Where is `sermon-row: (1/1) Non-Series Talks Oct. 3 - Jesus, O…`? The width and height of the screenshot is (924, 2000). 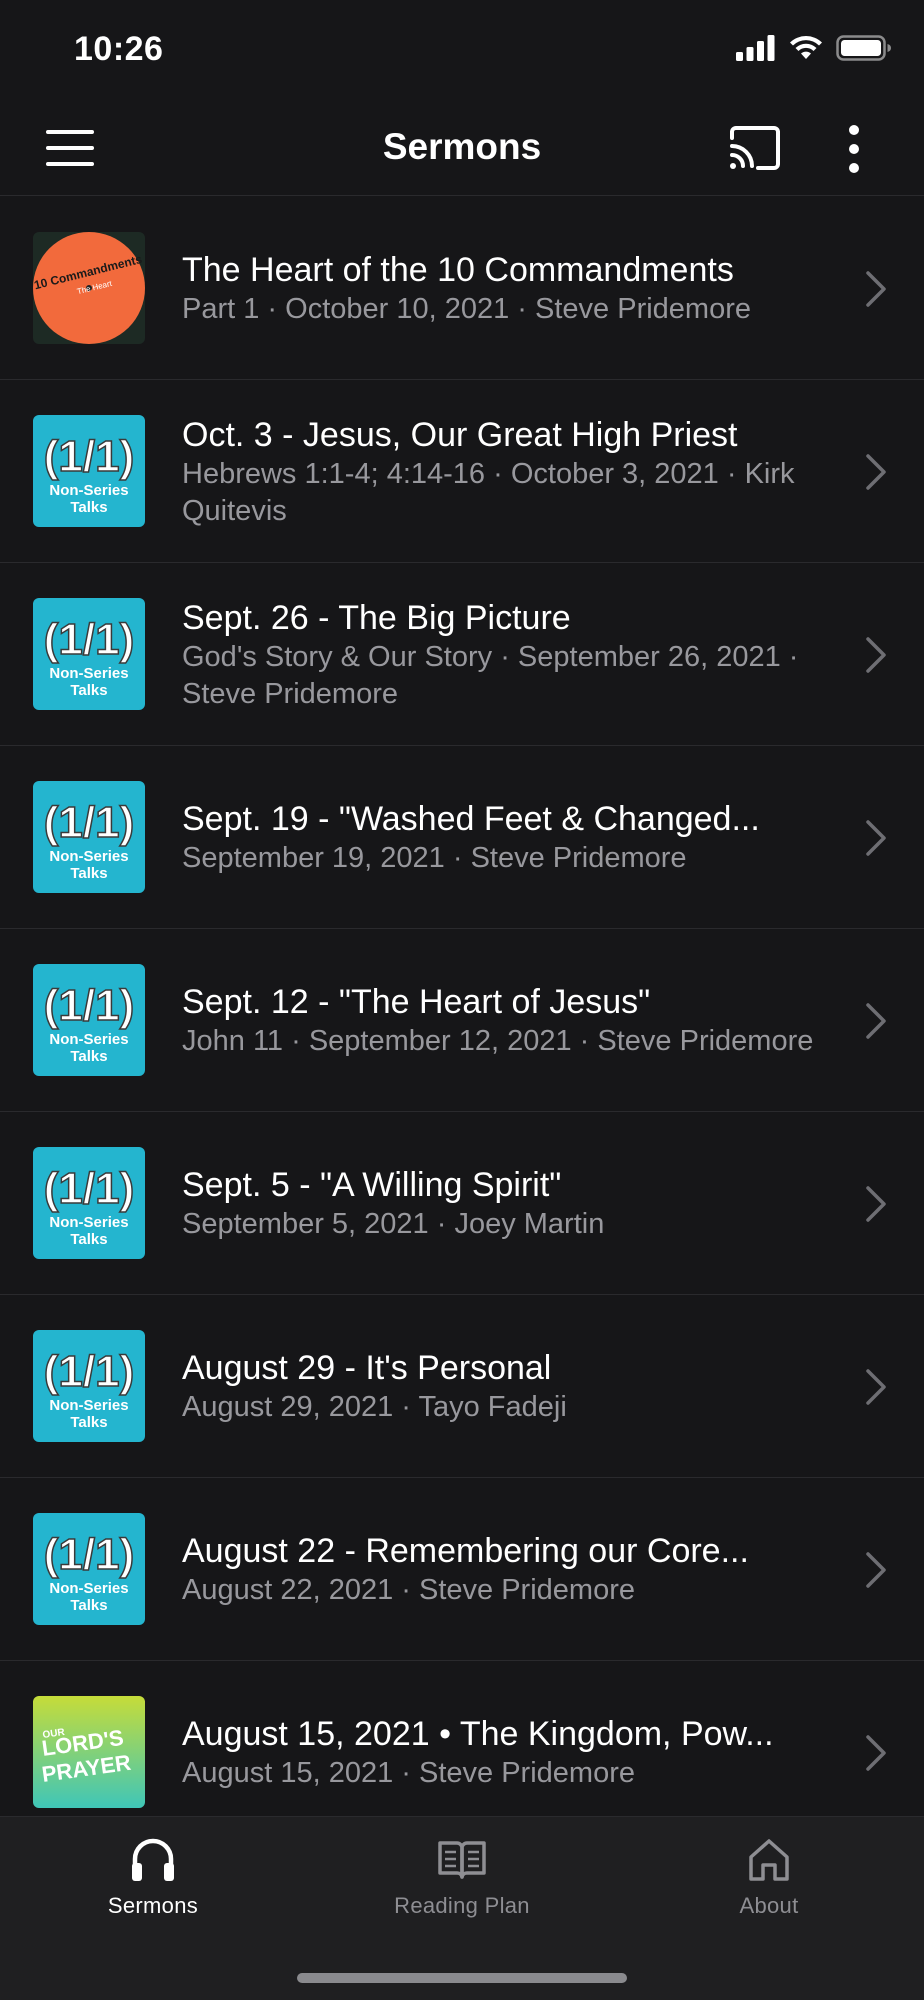 sermon-row: (1/1) Non-Series Talks Oct. 3 - Jesus, O… is located at coordinates (462, 471).